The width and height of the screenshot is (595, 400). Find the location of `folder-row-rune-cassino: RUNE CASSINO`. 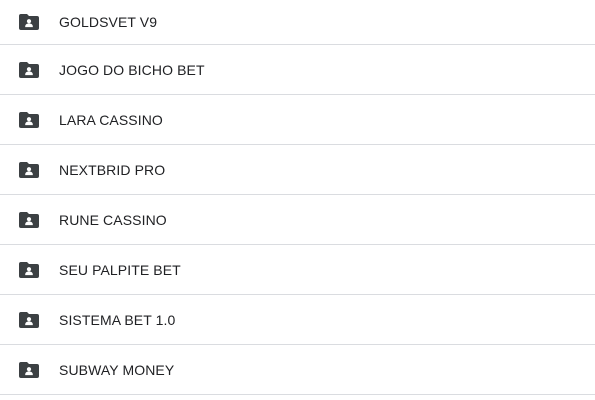

folder-row-rune-cassino: RUNE CASSINO is located at coordinates (297, 220).